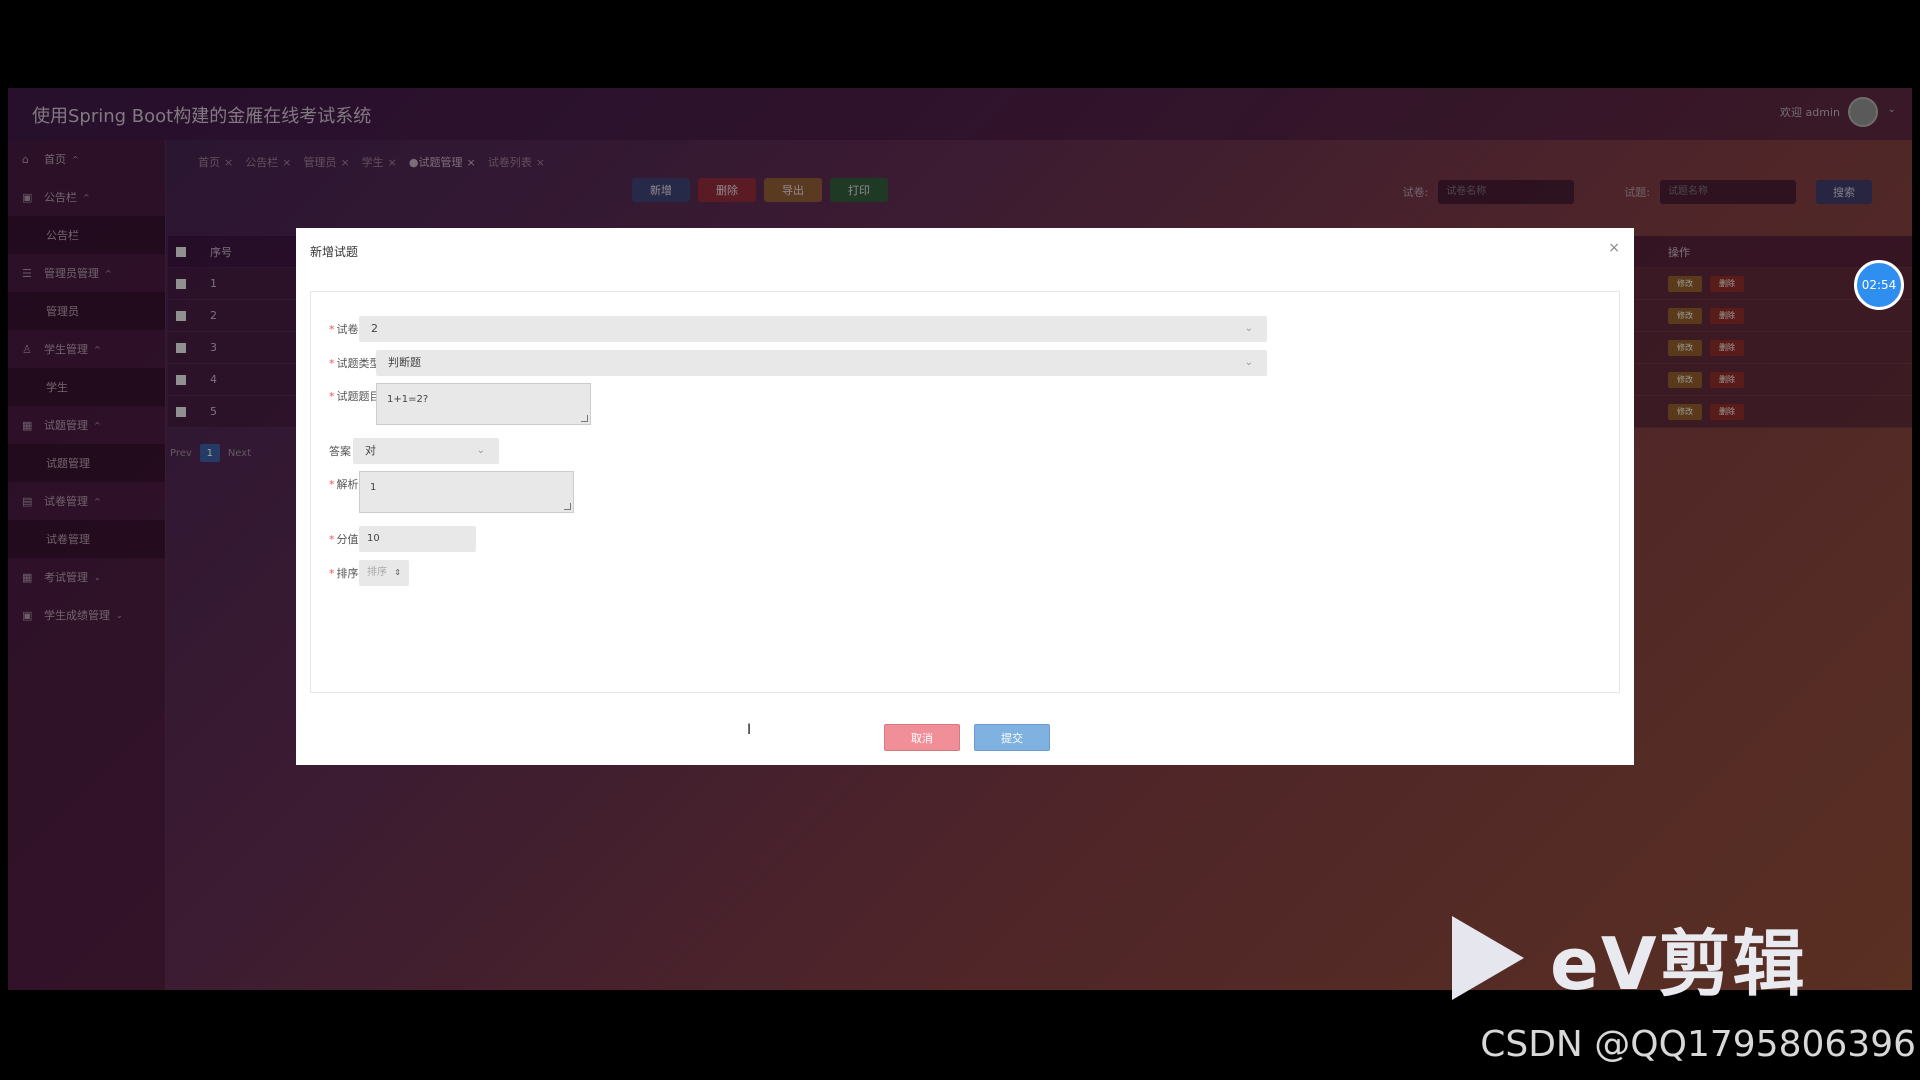 This screenshot has width=1920, height=1080. What do you see at coordinates (1879, 285) in the screenshot?
I see `countdown-timer: 02:54` at bounding box center [1879, 285].